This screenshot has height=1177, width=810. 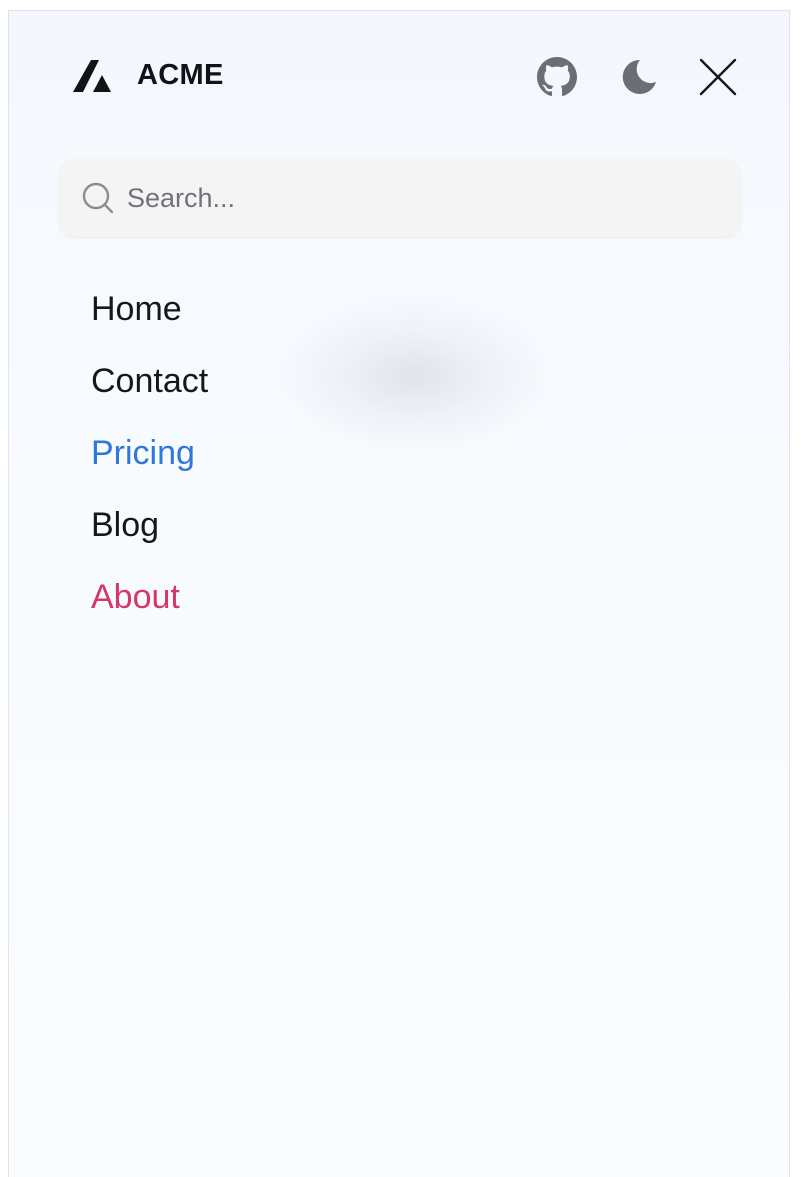 I want to click on nav-menu: Home Contact Pricing Blog About, so click(x=149, y=453).